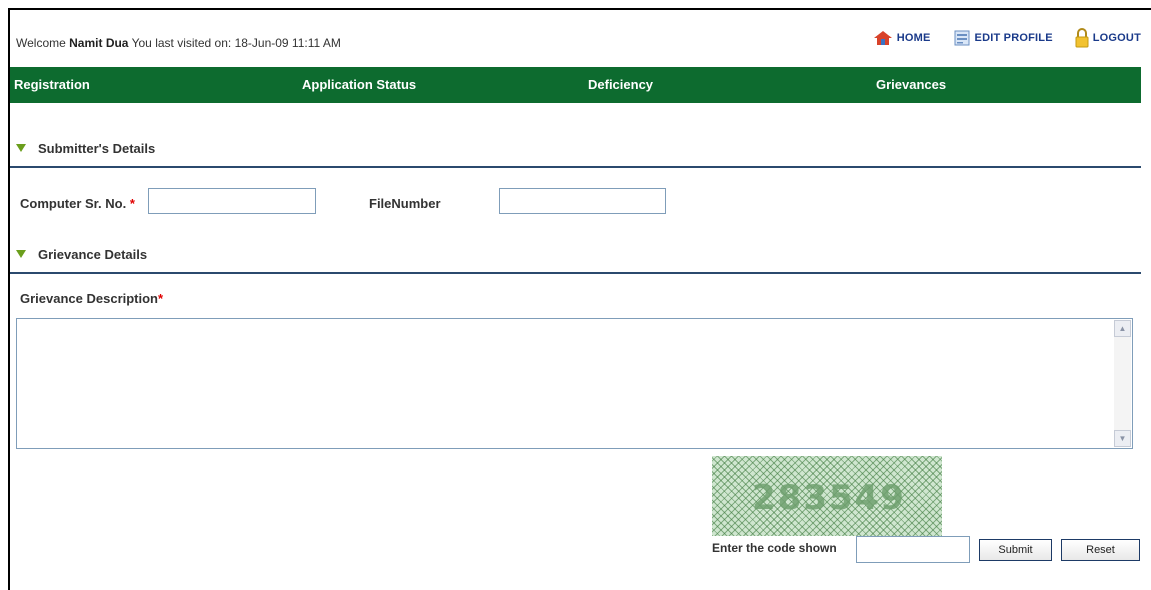 This screenshot has width=1151, height=590. What do you see at coordinates (1122, 383) in the screenshot?
I see `vertical-scrollbar: ▲ ▼` at bounding box center [1122, 383].